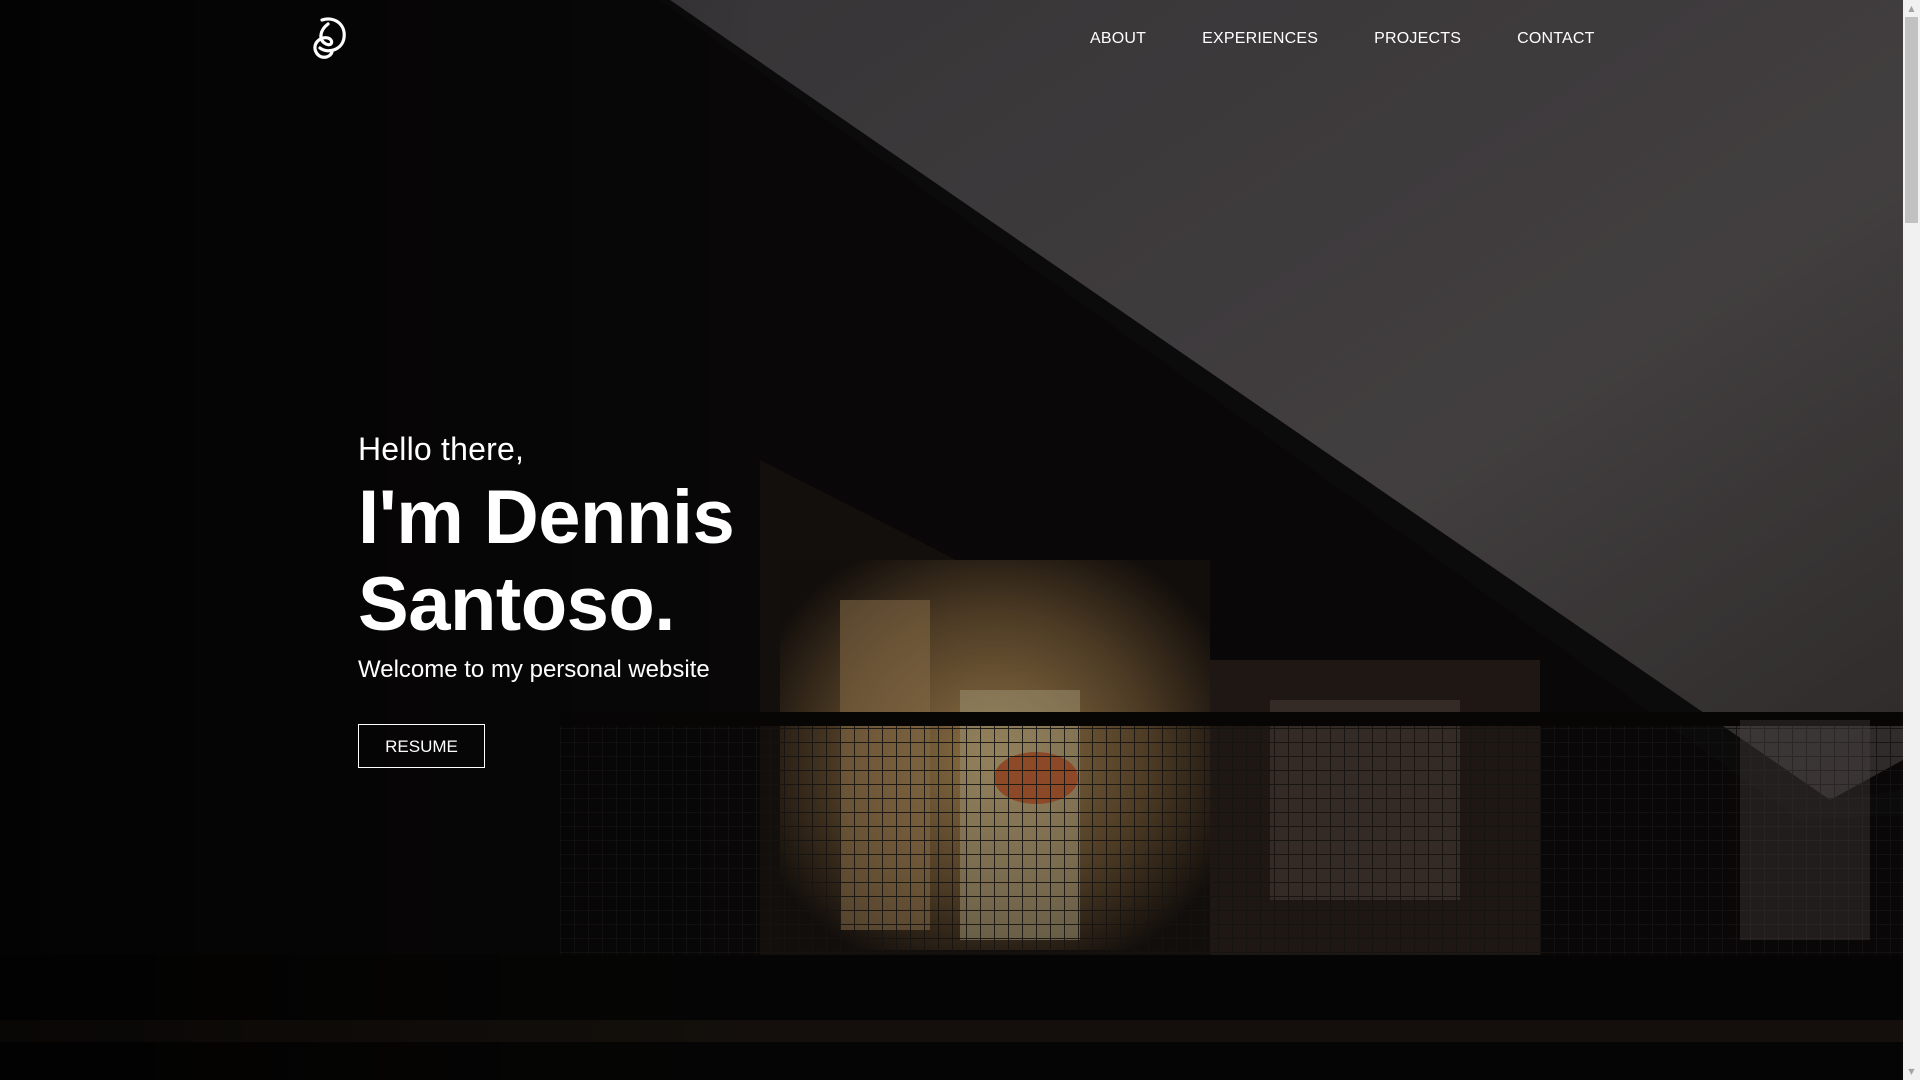 The image size is (1920, 1080). What do you see at coordinates (1911, 8) in the screenshot?
I see `scroll-up-arrow-icon: ▲` at bounding box center [1911, 8].